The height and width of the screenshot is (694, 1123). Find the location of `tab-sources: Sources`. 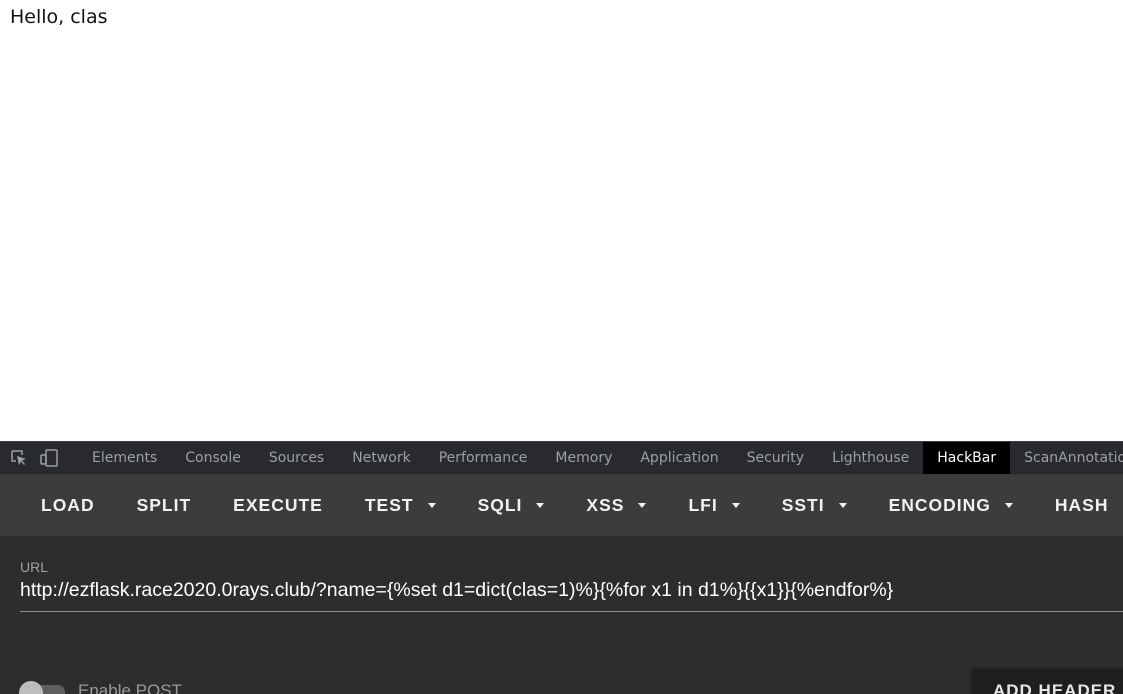

tab-sources: Sources is located at coordinates (296, 458).